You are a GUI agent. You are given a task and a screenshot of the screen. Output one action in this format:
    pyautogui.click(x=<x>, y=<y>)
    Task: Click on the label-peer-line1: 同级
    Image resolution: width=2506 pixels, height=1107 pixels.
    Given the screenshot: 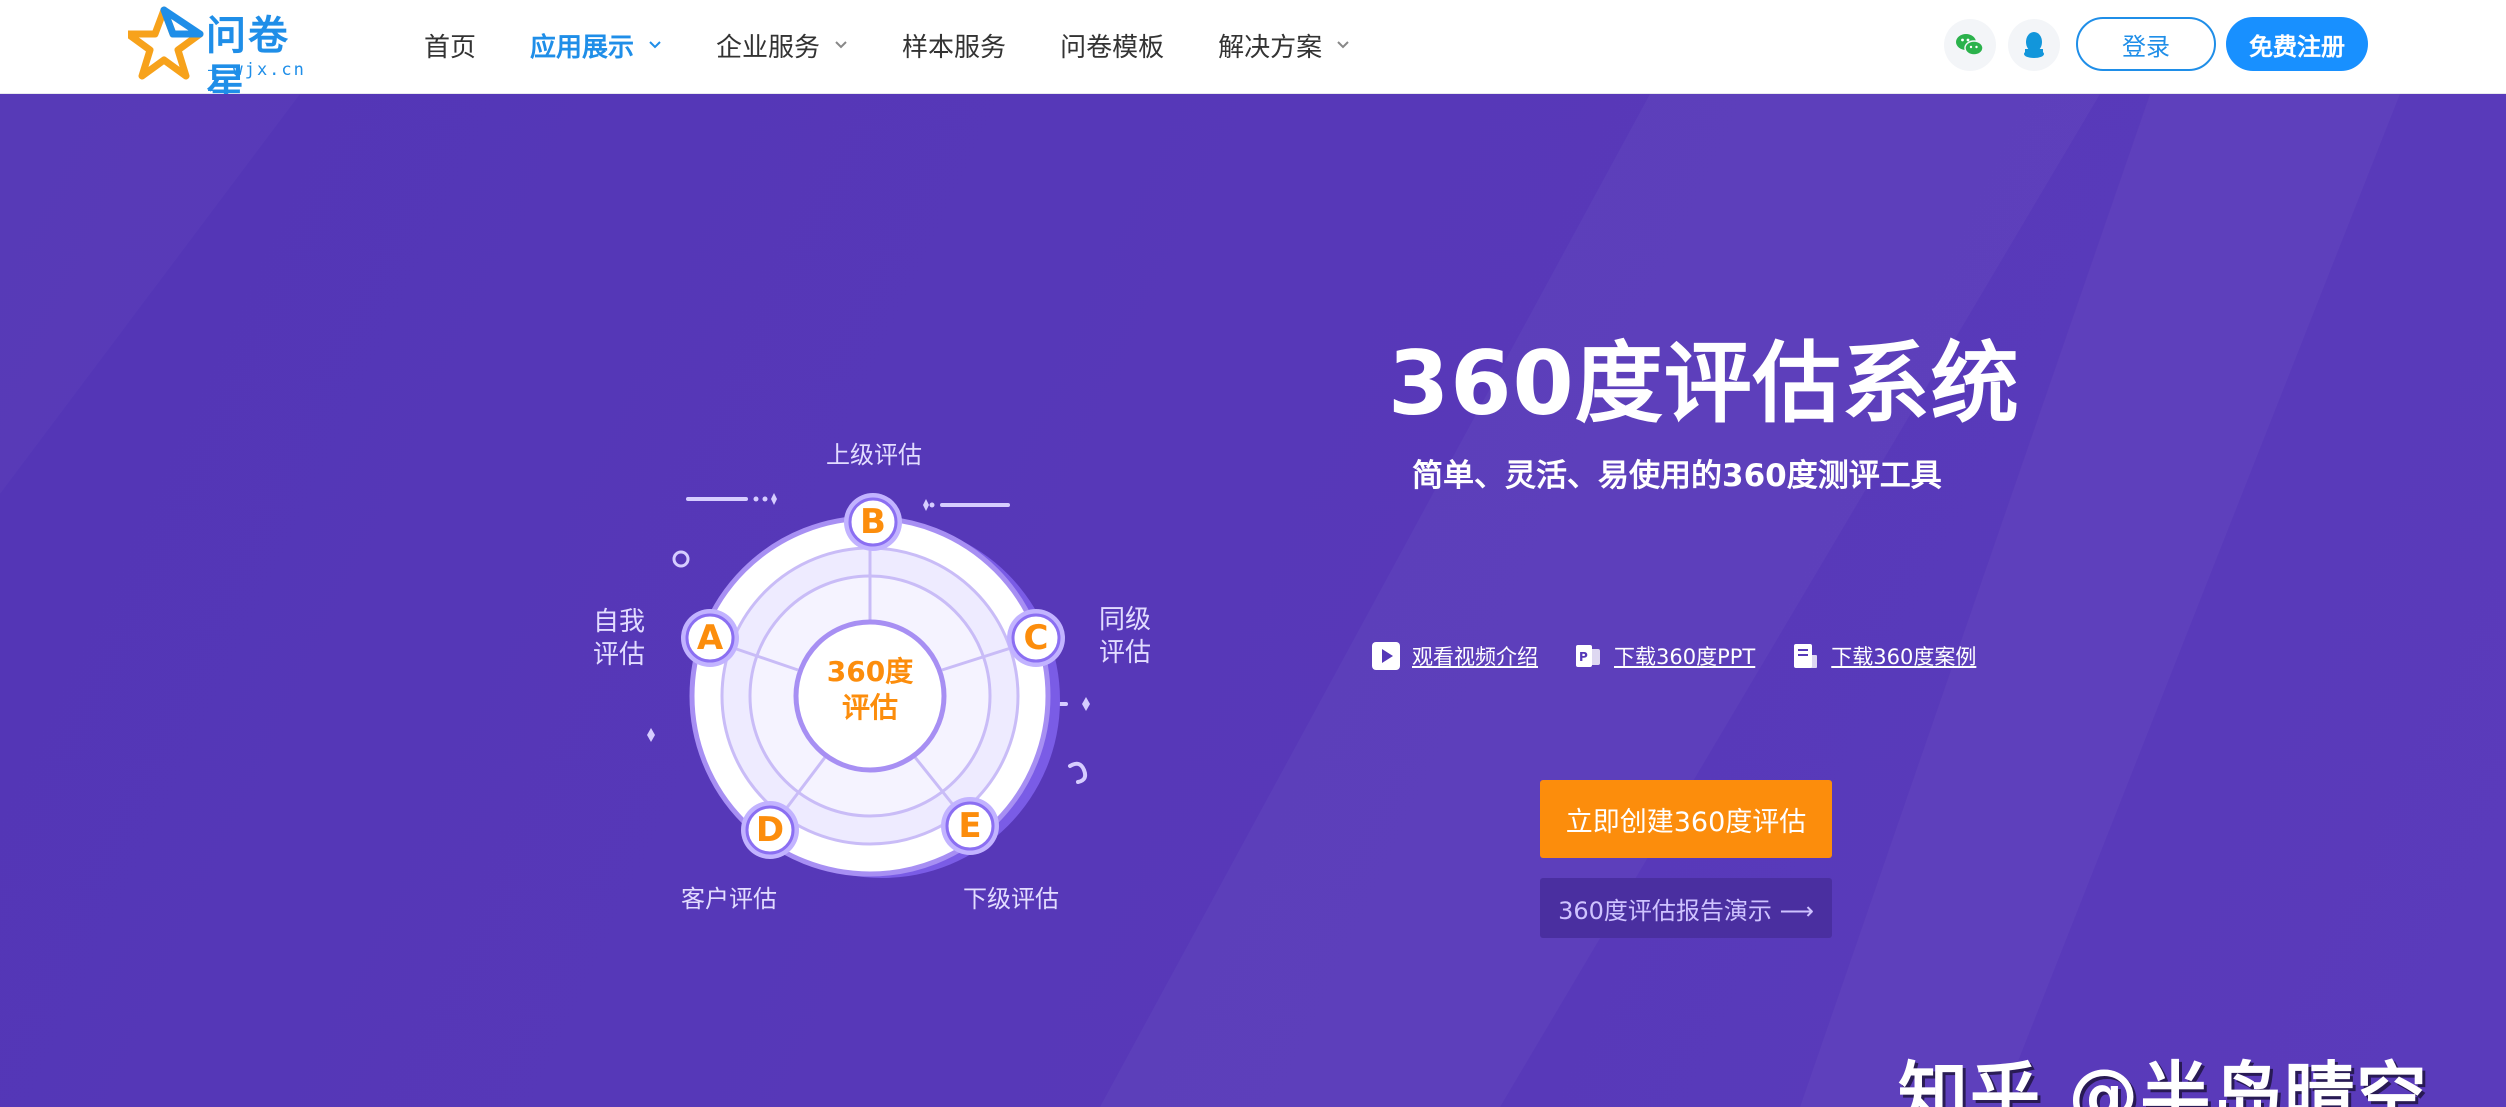 What is the action you would take?
    pyautogui.click(x=1124, y=620)
    